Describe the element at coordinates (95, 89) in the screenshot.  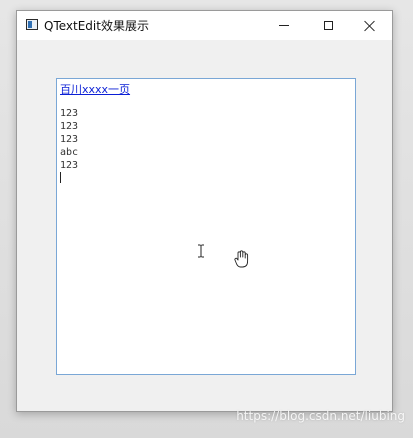
I see `hyperlink: 百川xxxx一页` at that location.